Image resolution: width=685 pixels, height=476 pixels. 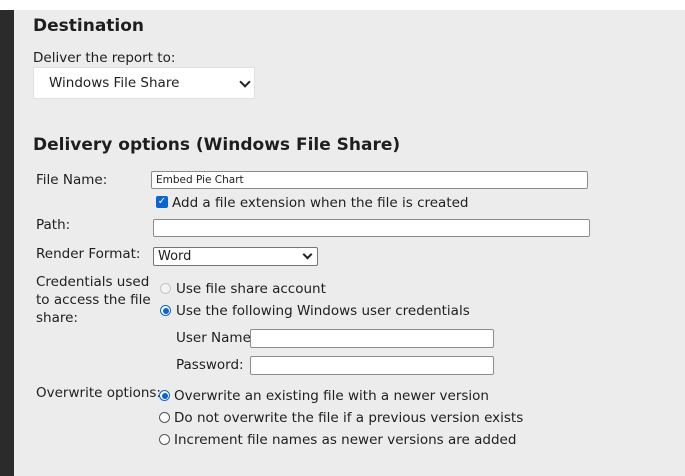 What do you see at coordinates (72, 180) in the screenshot?
I see `file-name-label: File Name:` at bounding box center [72, 180].